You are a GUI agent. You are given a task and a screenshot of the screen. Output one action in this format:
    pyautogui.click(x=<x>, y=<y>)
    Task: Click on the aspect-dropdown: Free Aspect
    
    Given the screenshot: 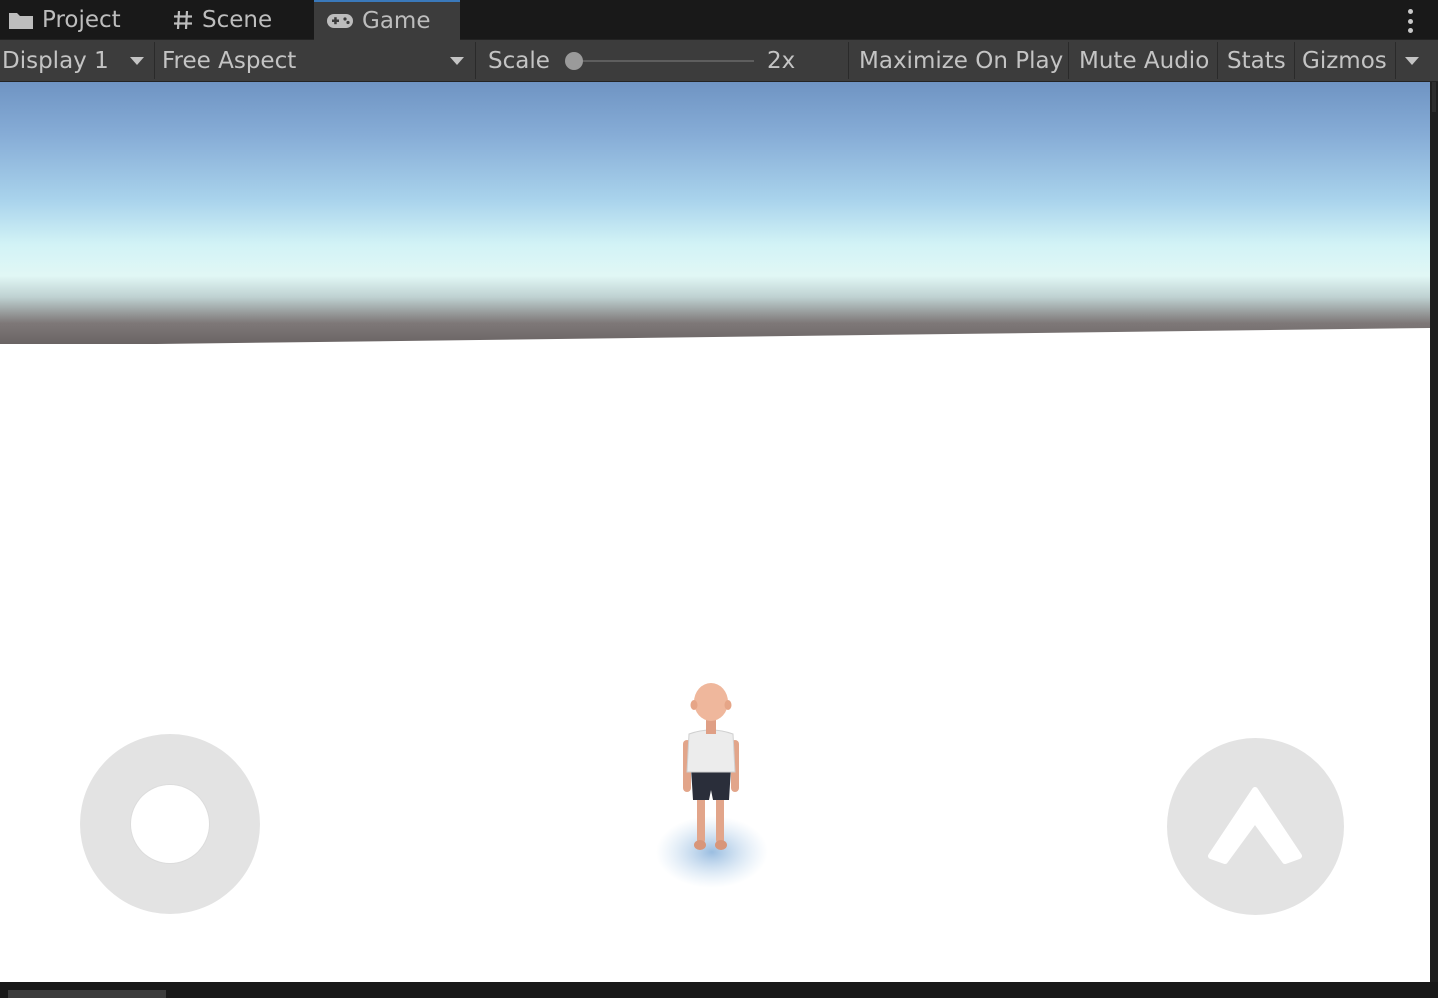 What is the action you would take?
    pyautogui.click(x=317, y=60)
    